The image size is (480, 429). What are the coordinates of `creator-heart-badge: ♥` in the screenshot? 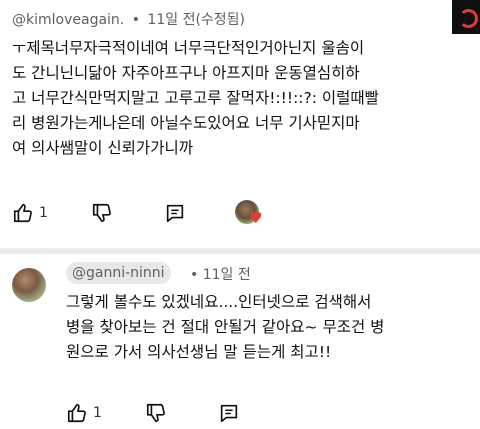 It's located at (251, 215).